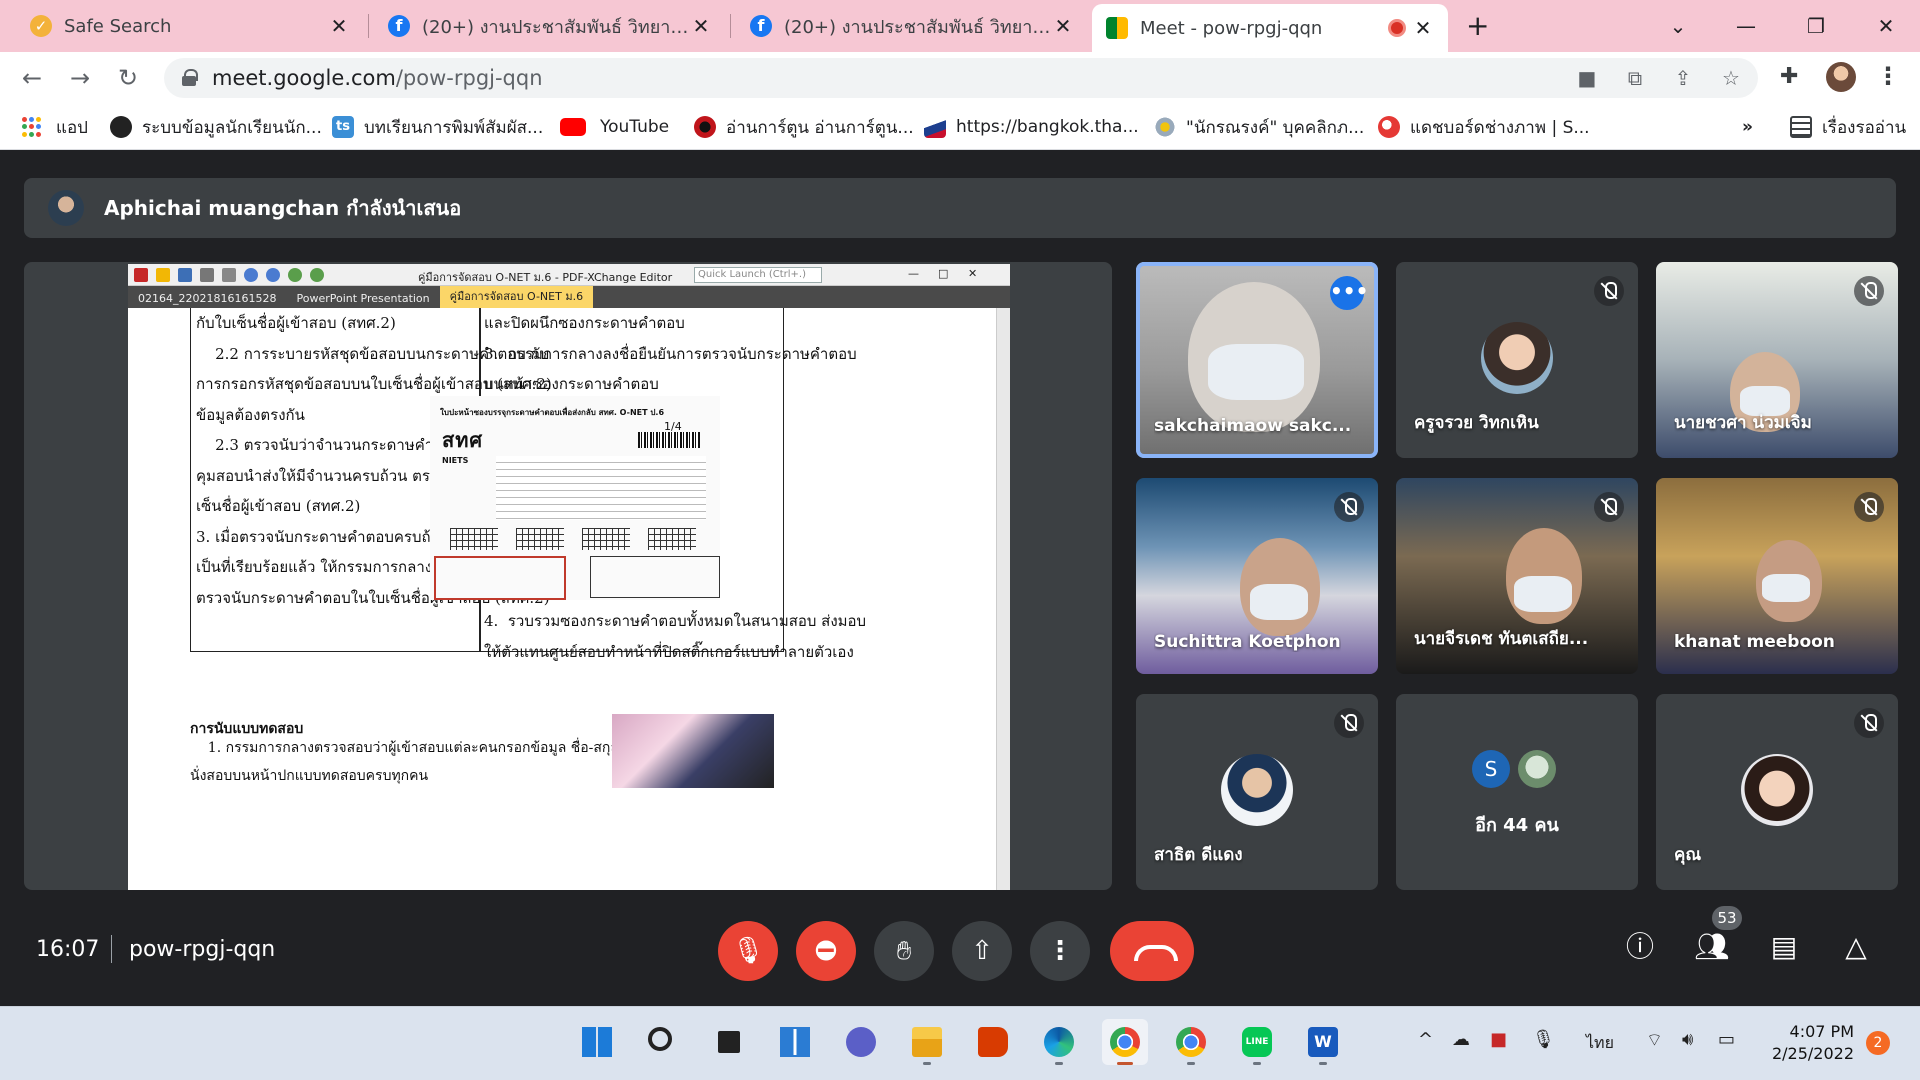 The image size is (1920, 1080). Describe the element at coordinates (377, 78) in the screenshot. I see `url-text: meet.google.com/pow-rpgj-qqn` at that location.